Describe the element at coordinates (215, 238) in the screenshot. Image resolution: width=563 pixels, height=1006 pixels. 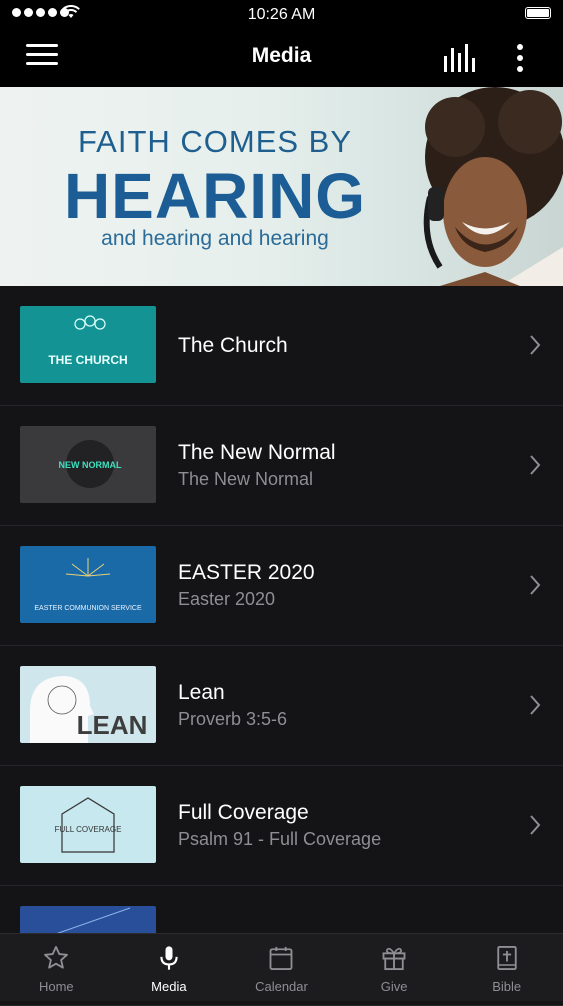
I see `banner-line-3: and hearing and hearing` at that location.